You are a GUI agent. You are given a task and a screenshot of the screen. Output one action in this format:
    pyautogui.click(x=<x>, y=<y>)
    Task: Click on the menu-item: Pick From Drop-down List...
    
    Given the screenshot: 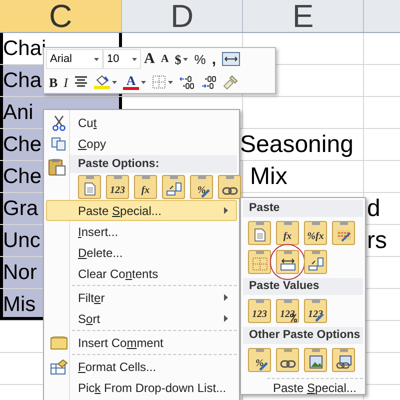 What is the action you would take?
    pyautogui.click(x=141, y=387)
    